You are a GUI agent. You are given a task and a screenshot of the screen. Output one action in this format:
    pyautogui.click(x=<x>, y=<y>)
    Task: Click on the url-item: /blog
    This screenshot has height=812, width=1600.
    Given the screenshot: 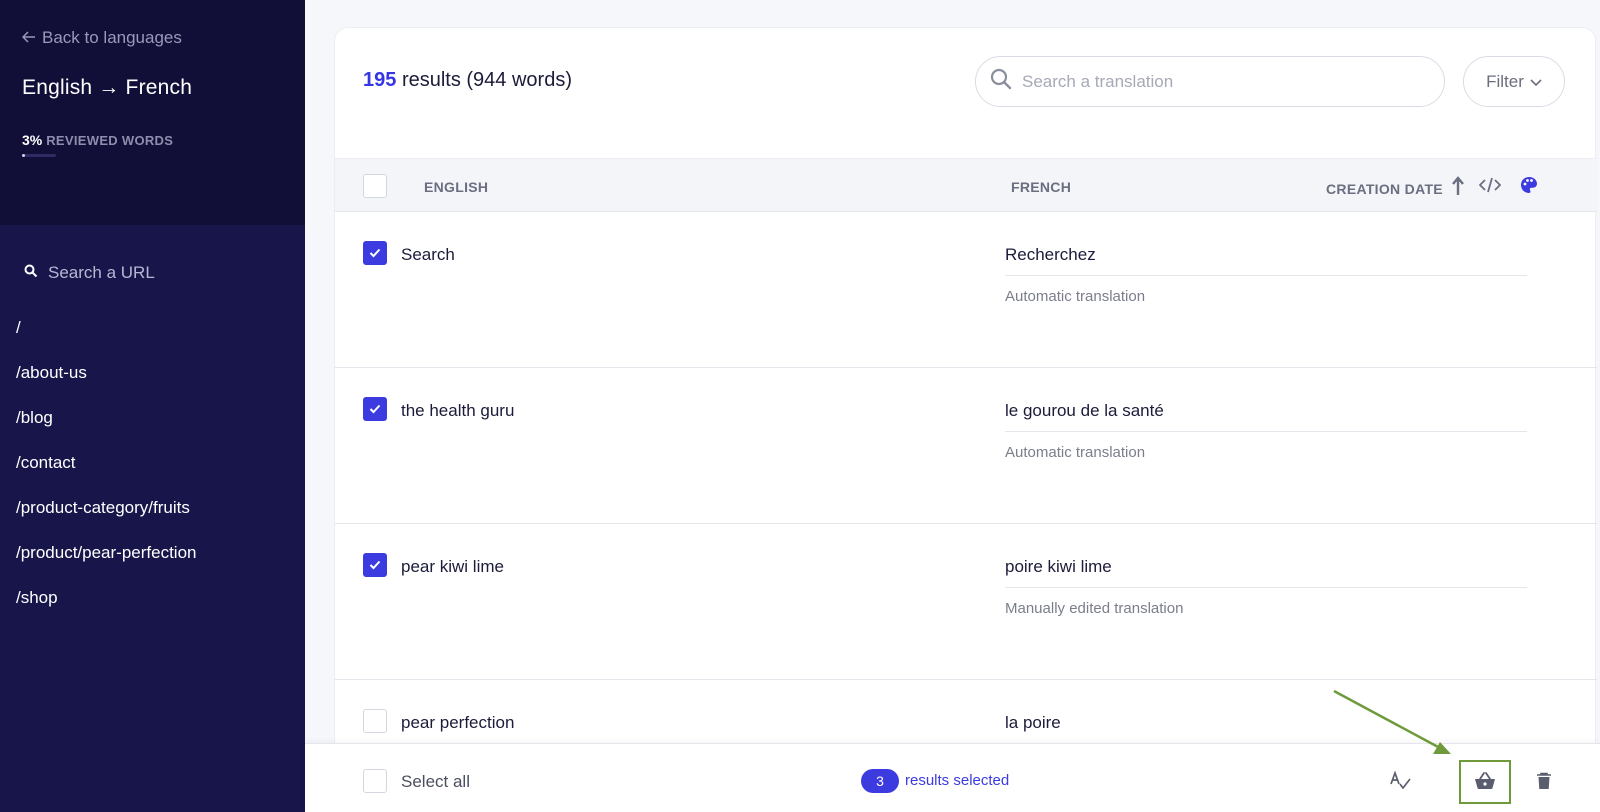 What is the action you would take?
    pyautogui.click(x=152, y=417)
    